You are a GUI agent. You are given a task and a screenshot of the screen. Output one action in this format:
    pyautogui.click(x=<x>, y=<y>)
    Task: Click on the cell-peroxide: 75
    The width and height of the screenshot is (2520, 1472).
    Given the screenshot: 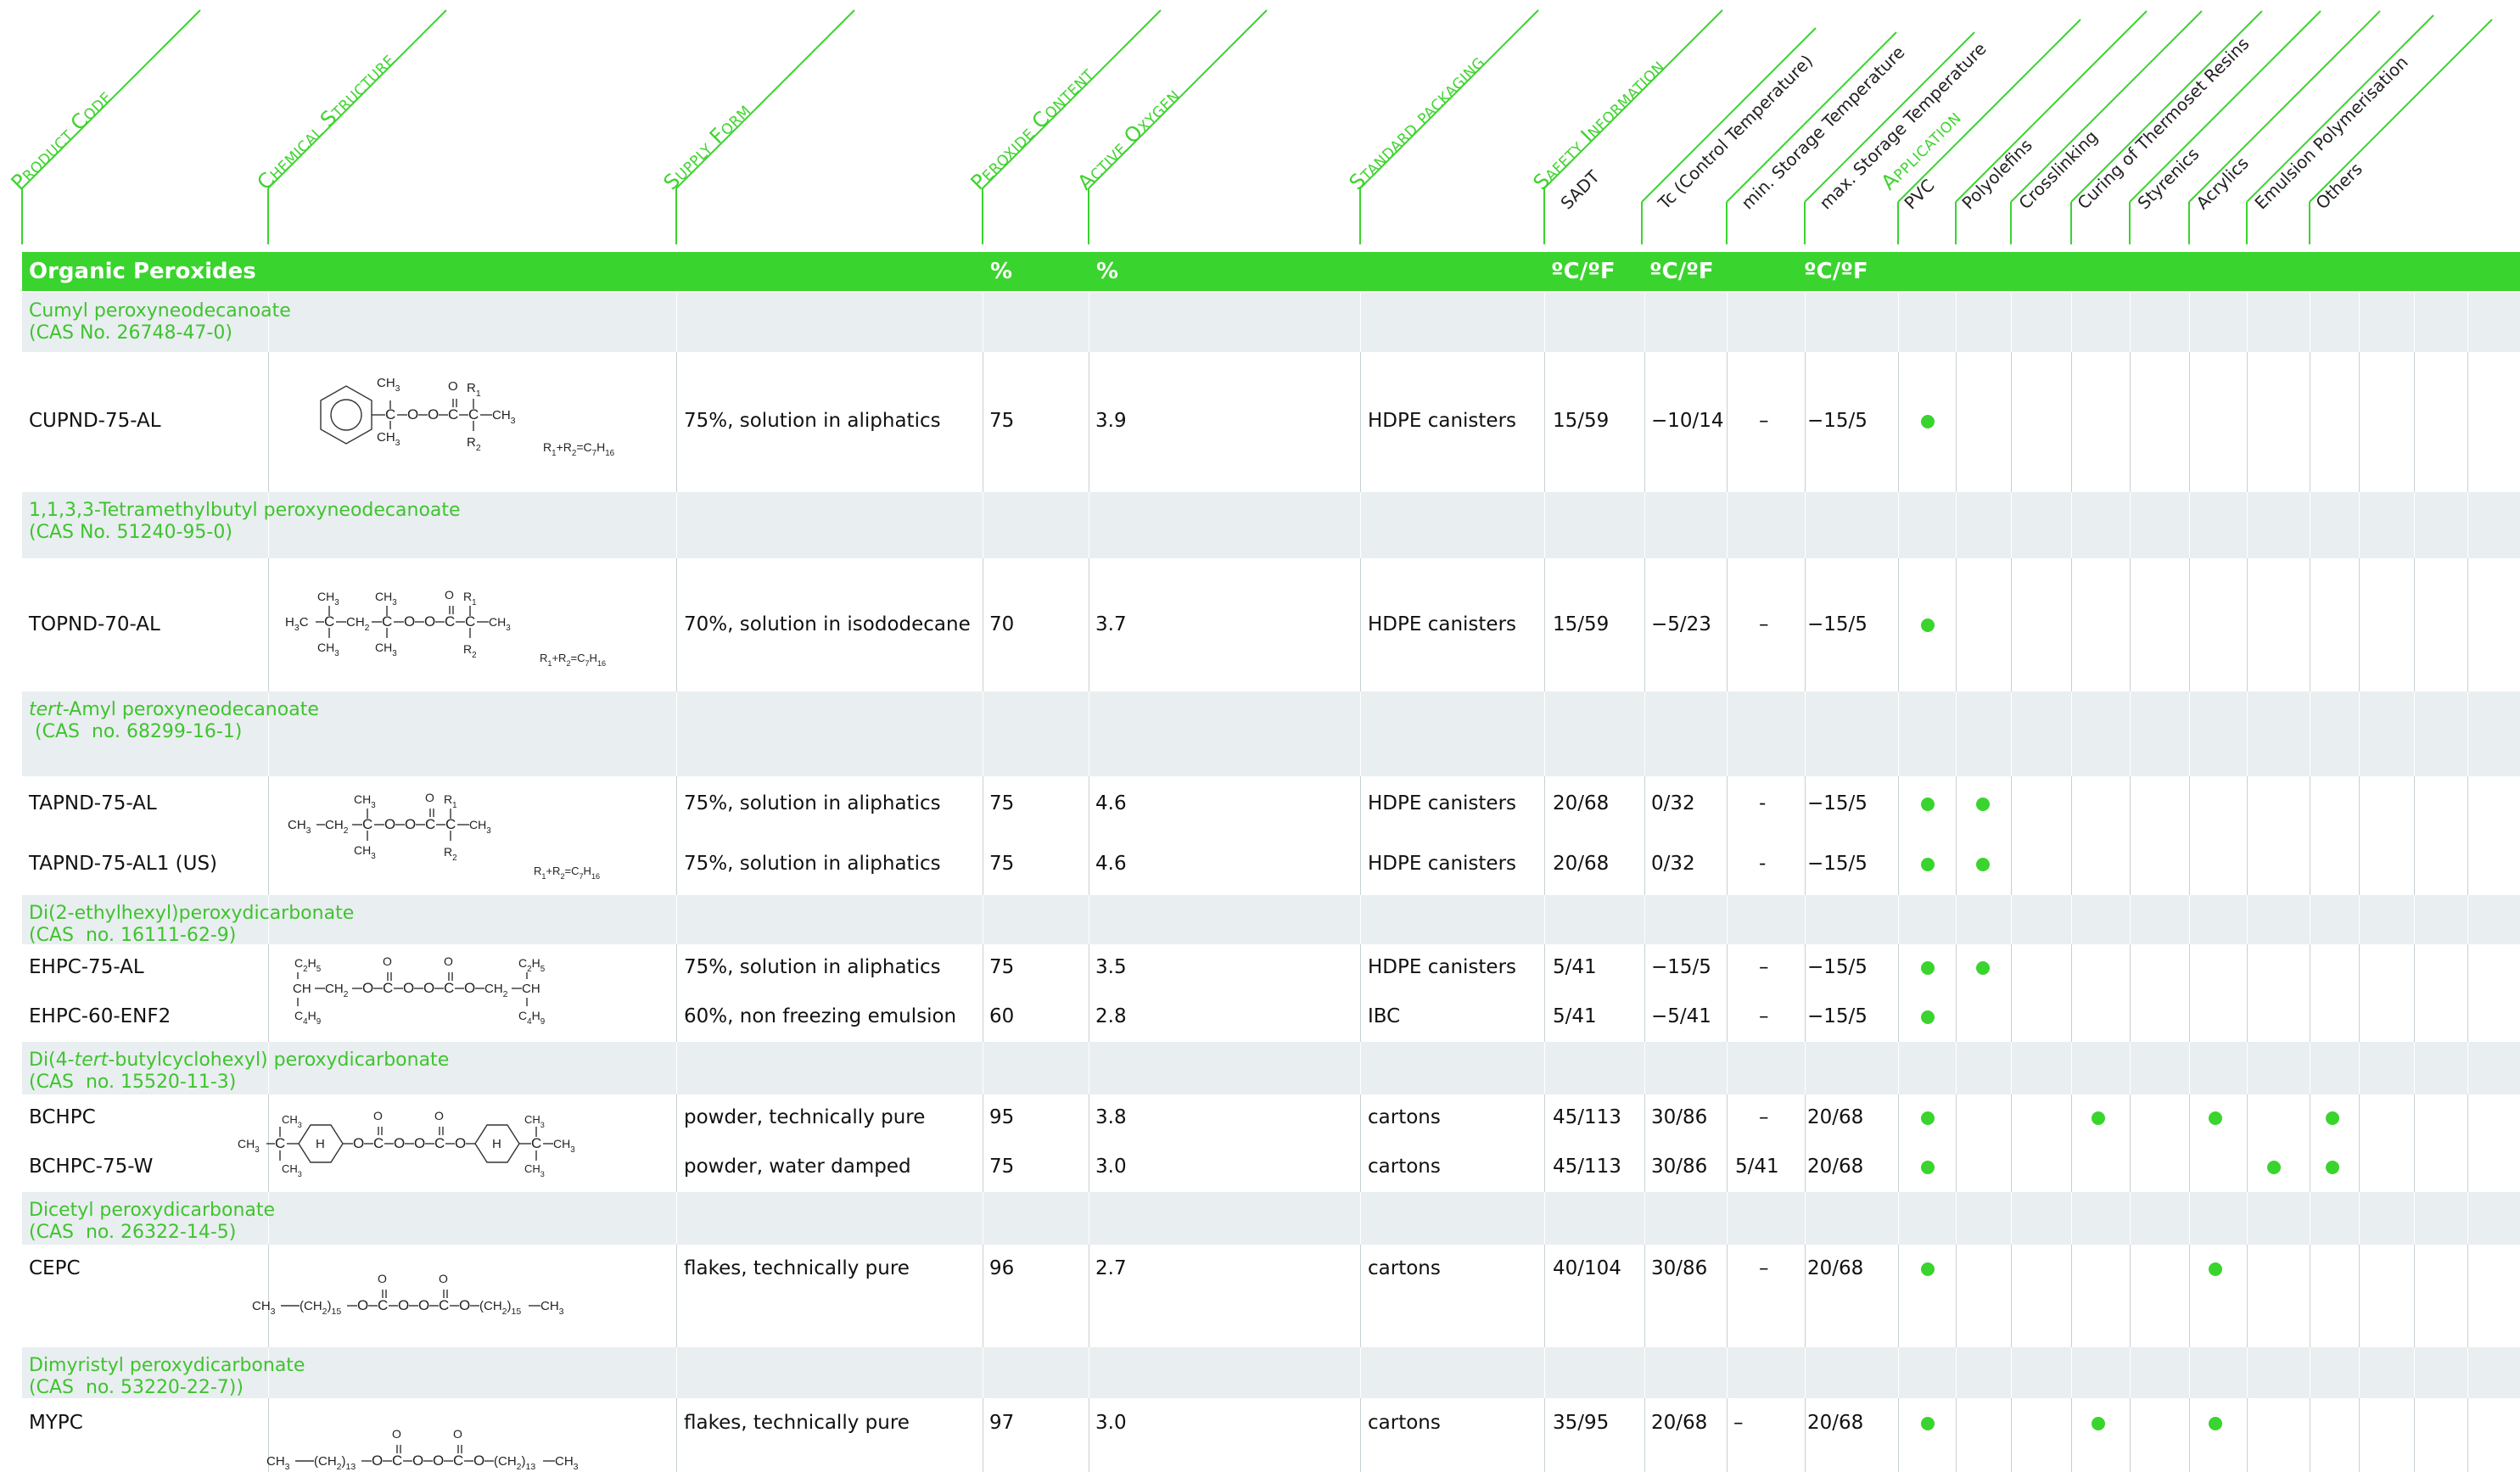 What is the action you would take?
    pyautogui.click(x=1002, y=421)
    